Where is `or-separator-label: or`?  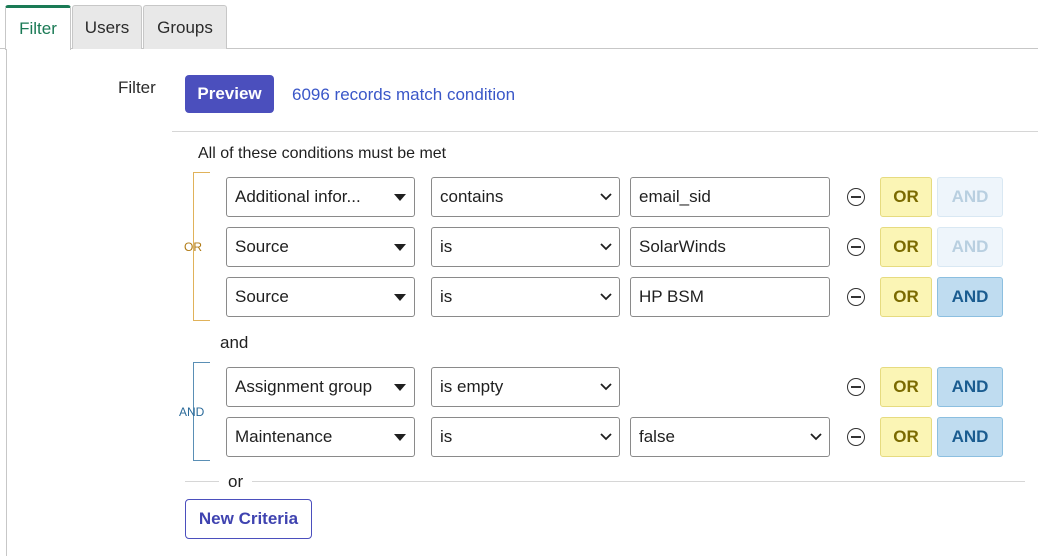 or-separator-label: or is located at coordinates (236, 481).